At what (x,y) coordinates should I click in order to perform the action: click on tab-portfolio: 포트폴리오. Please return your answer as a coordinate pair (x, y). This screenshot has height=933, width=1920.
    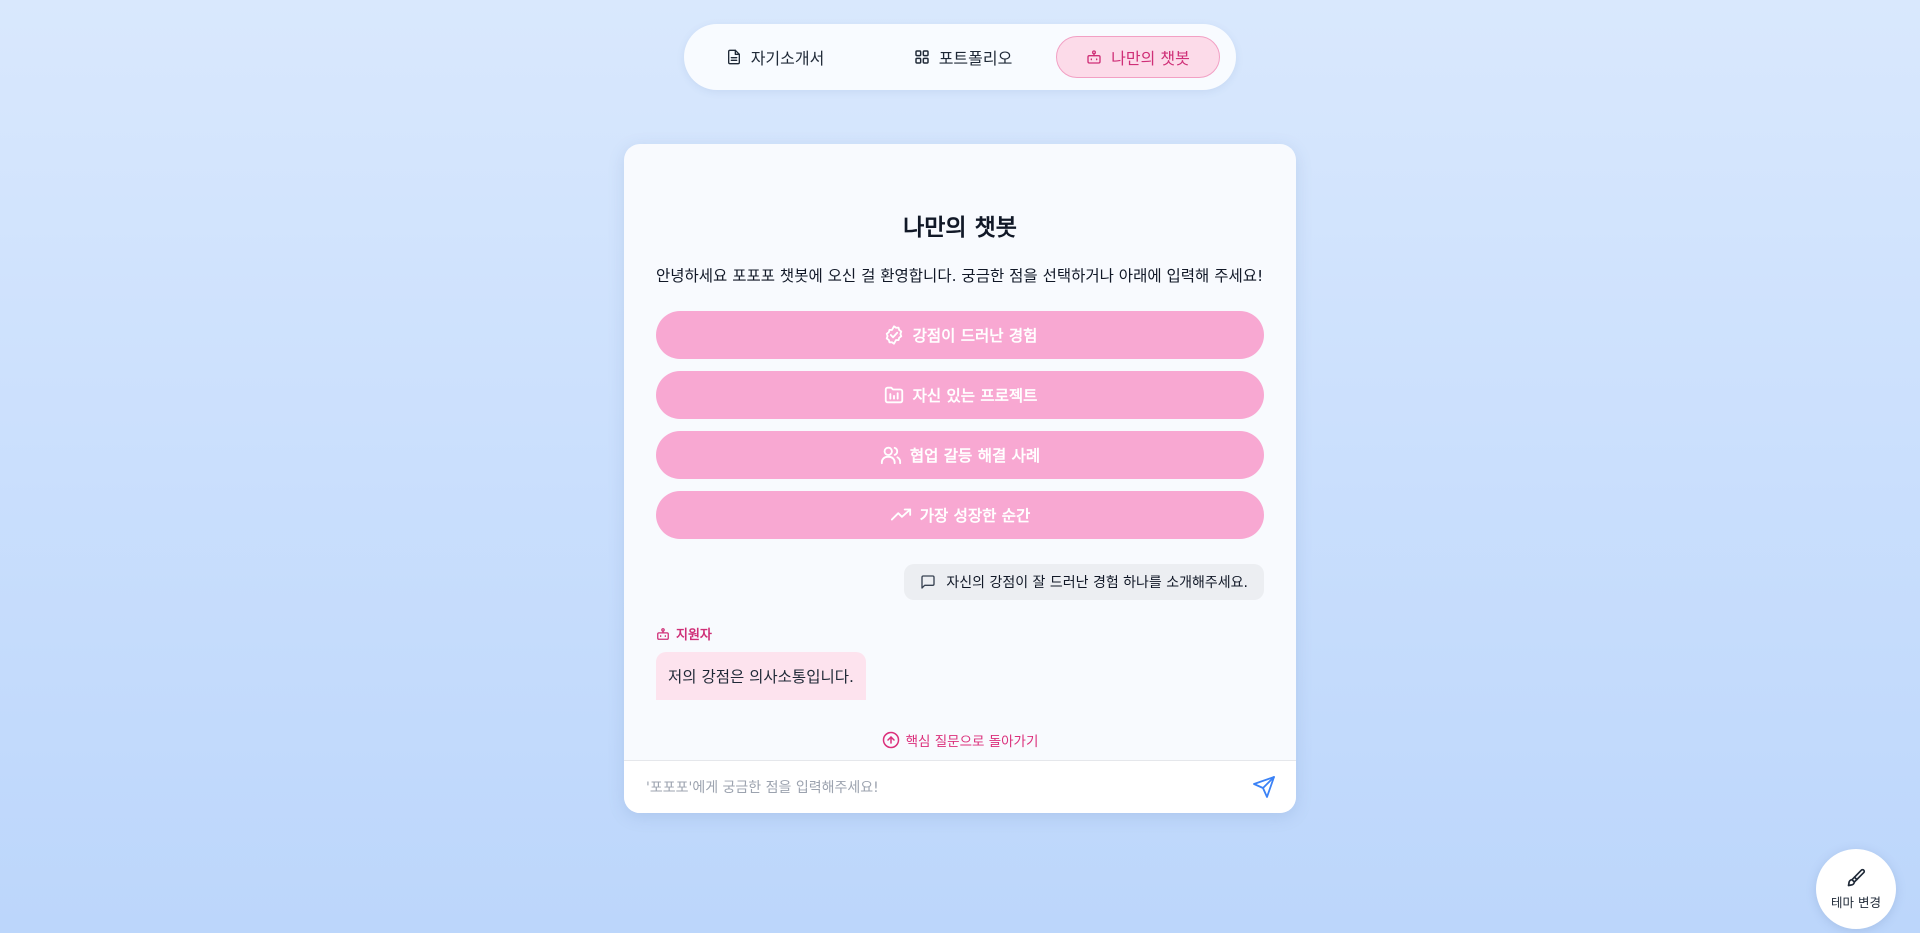
    Looking at the image, I should click on (963, 57).